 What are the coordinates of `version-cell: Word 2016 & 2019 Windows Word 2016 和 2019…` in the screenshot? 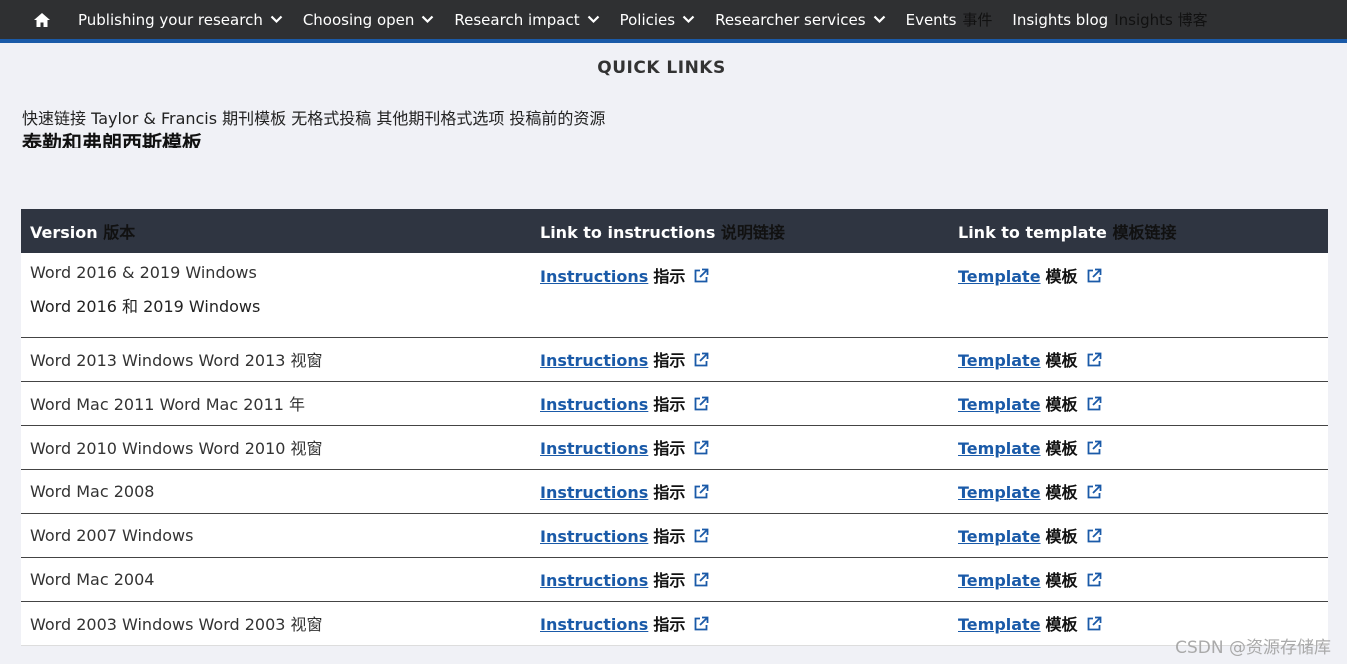 It's located at (276, 295).